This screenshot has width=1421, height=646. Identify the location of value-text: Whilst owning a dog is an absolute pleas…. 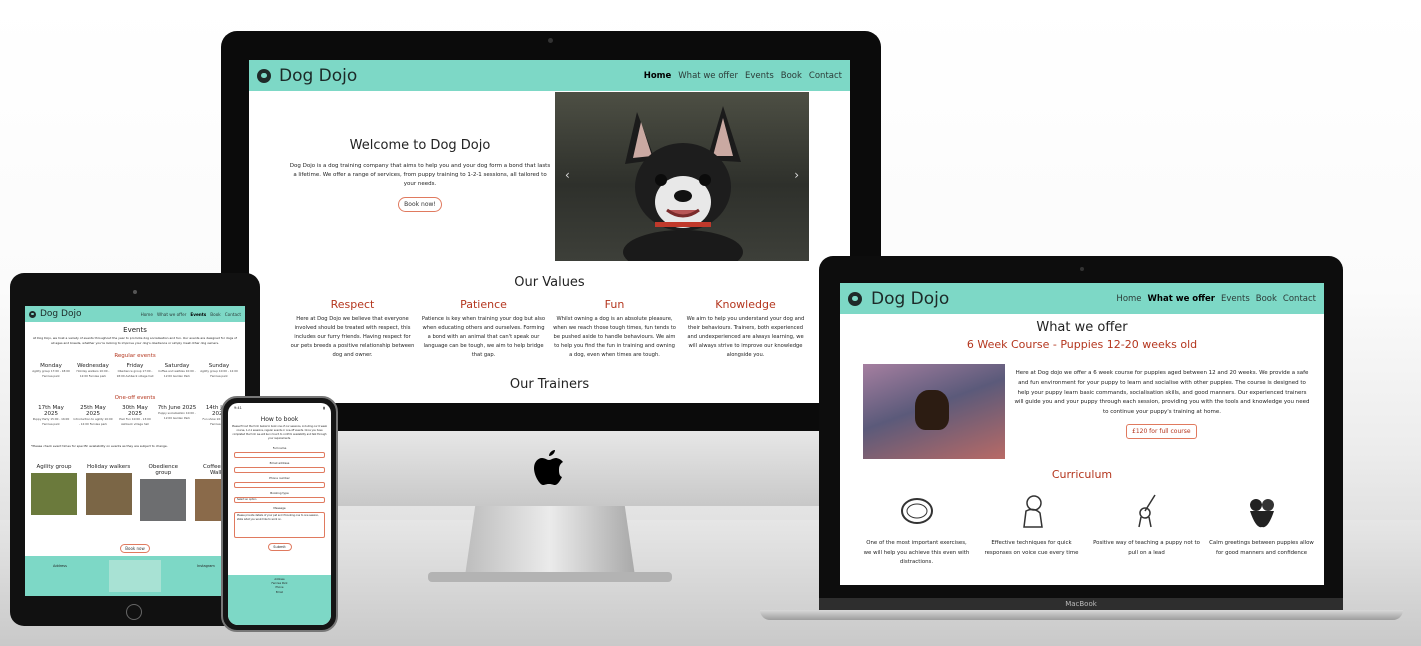
(614, 337).